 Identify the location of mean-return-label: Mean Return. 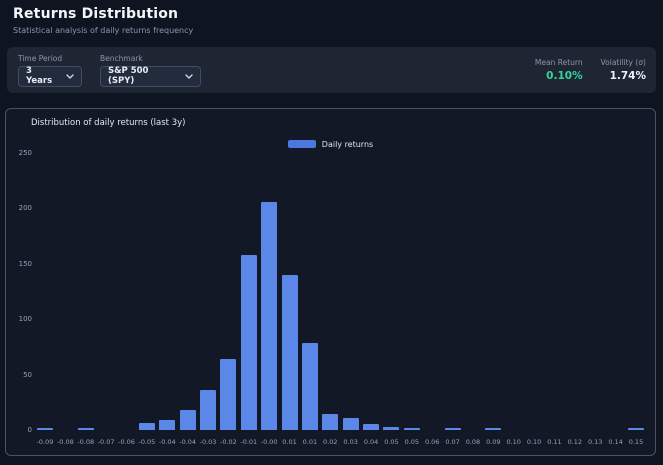
(558, 62).